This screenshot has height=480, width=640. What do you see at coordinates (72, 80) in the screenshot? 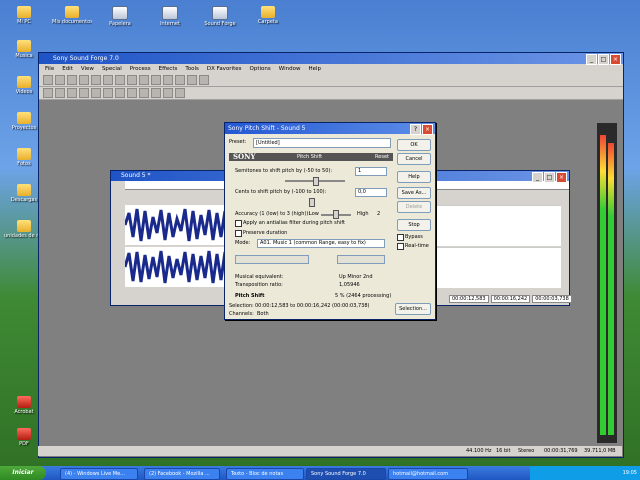
I see `save-icon` at bounding box center [72, 80].